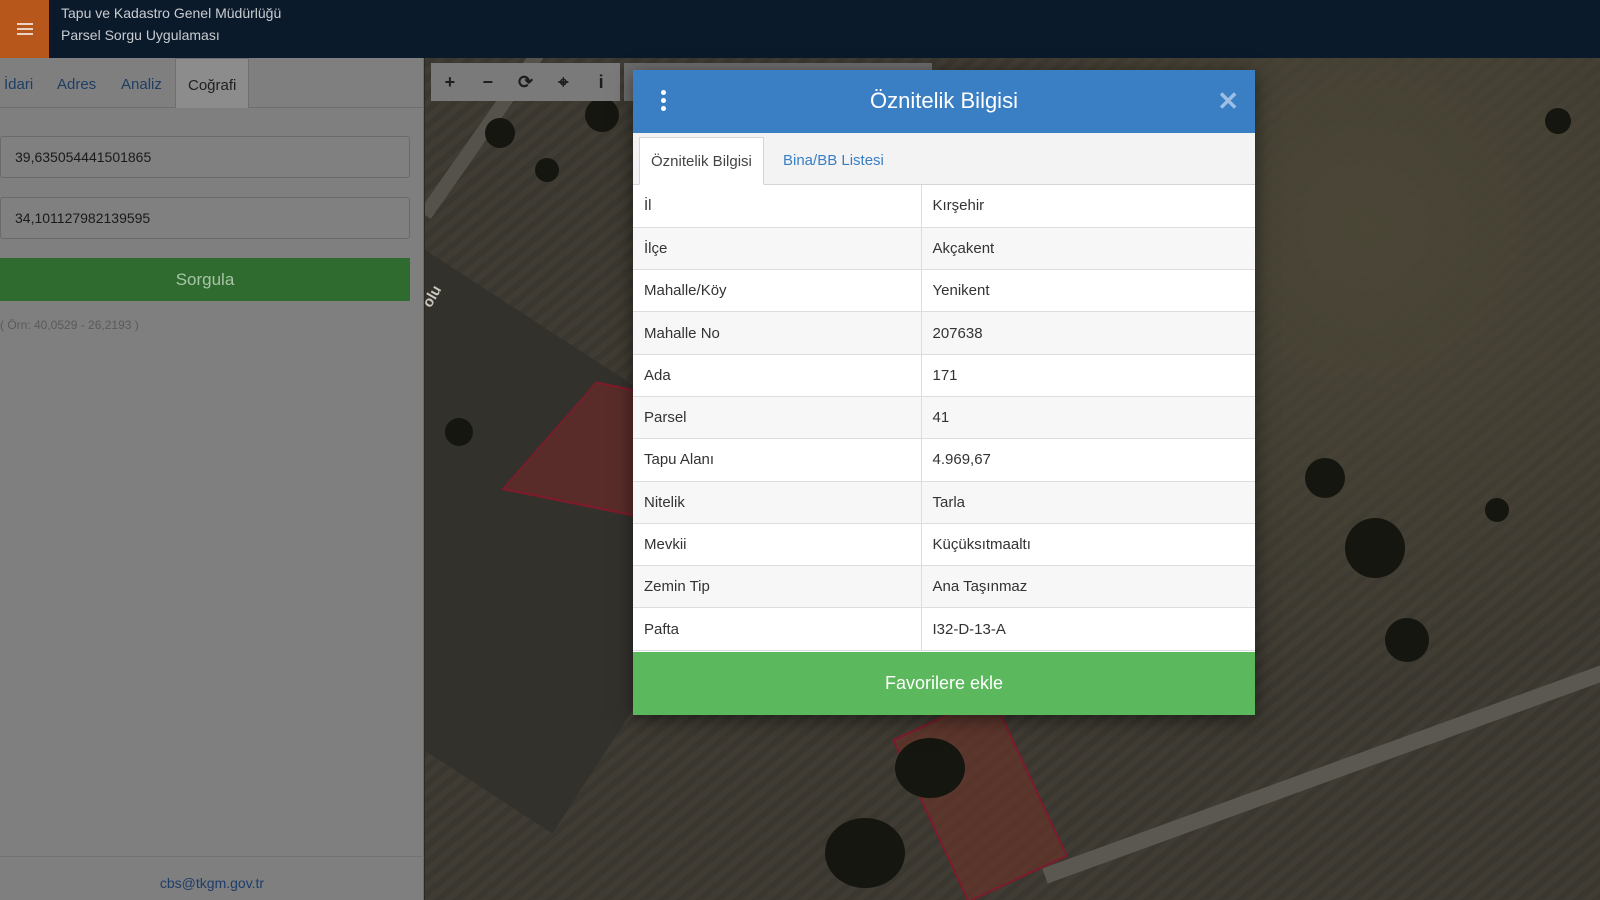  I want to click on latitude-input: 39,635054441501865, so click(205, 157).